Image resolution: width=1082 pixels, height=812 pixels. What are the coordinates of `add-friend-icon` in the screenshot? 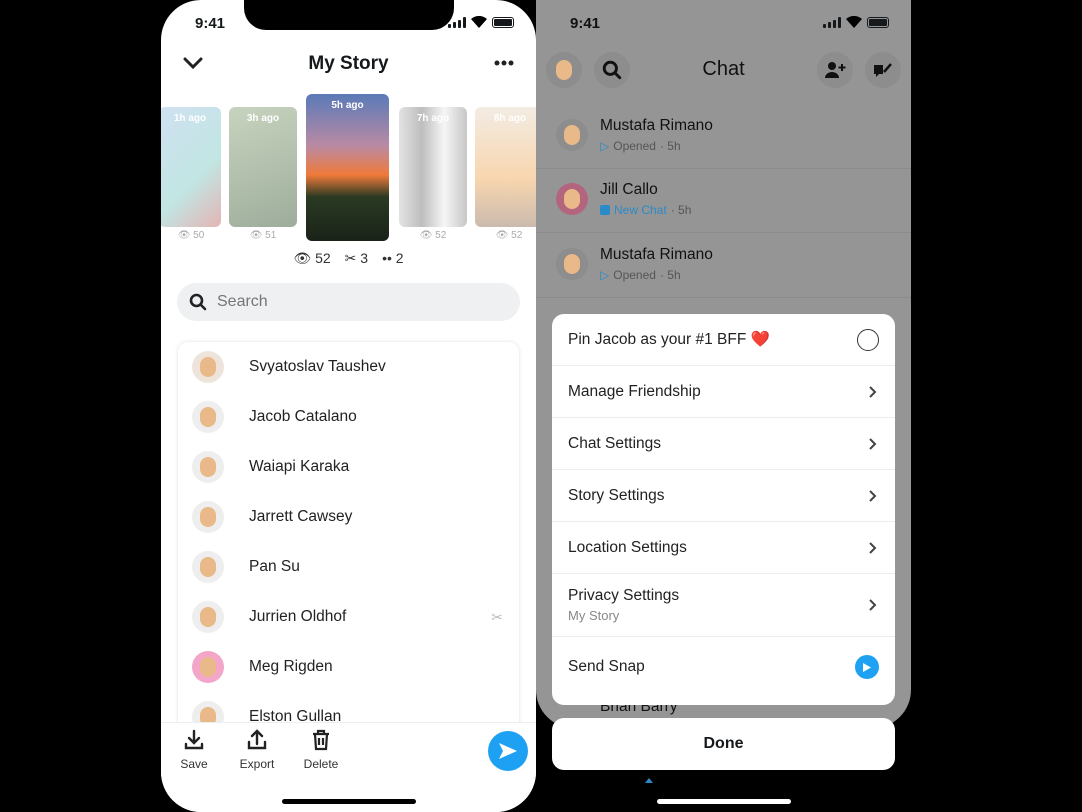 It's located at (835, 70).